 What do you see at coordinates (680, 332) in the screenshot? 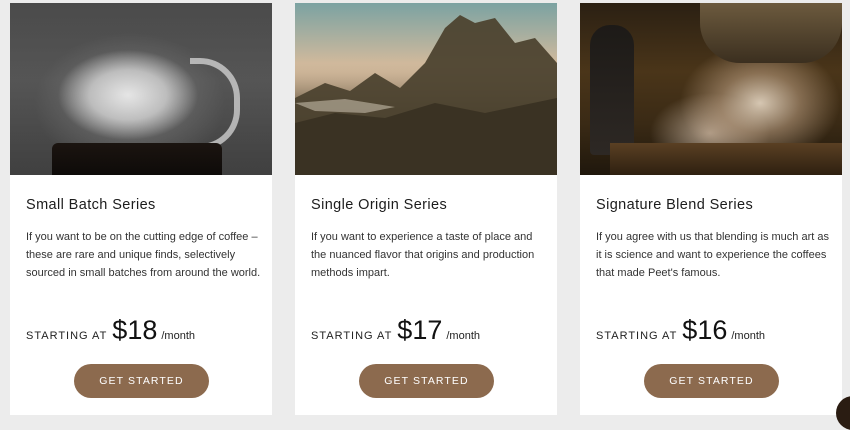
I see `price-row: STARTING AT $16 /month` at bounding box center [680, 332].